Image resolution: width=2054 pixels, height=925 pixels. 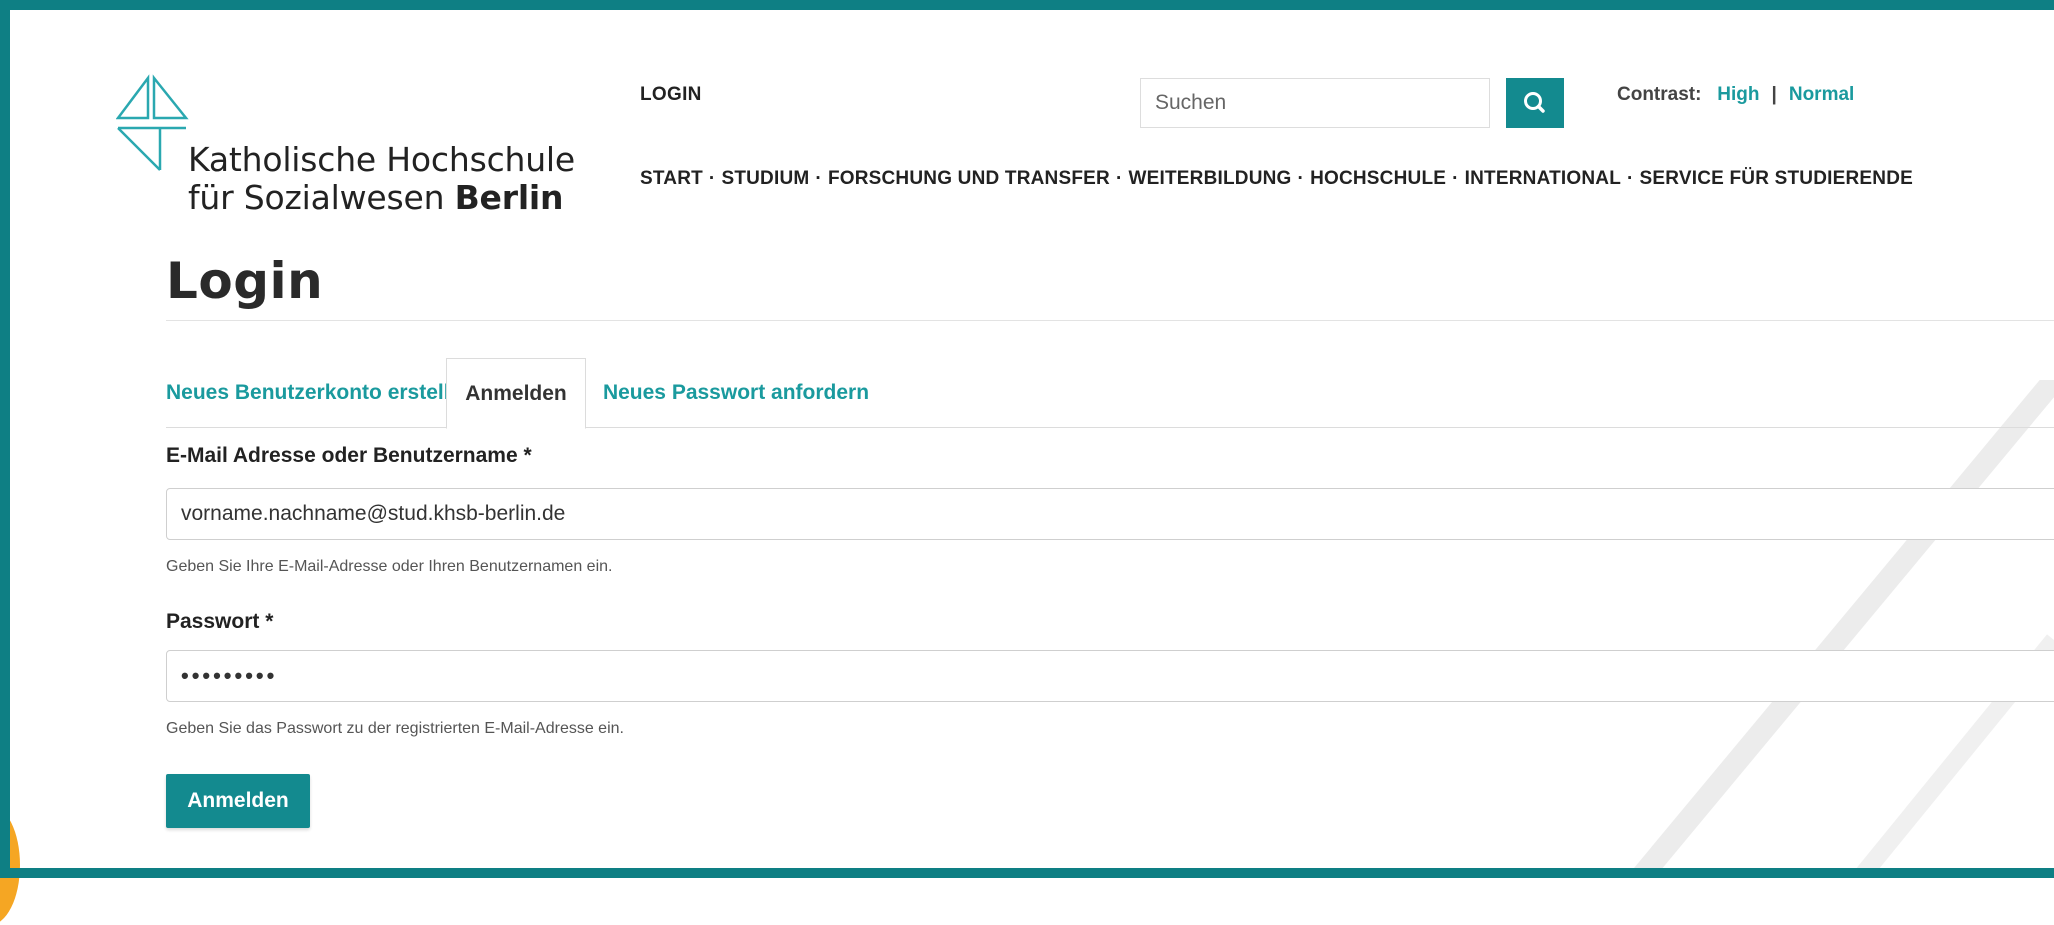 What do you see at coordinates (1543, 178) in the screenshot?
I see `nav-item-international: INTERNATIONAL` at bounding box center [1543, 178].